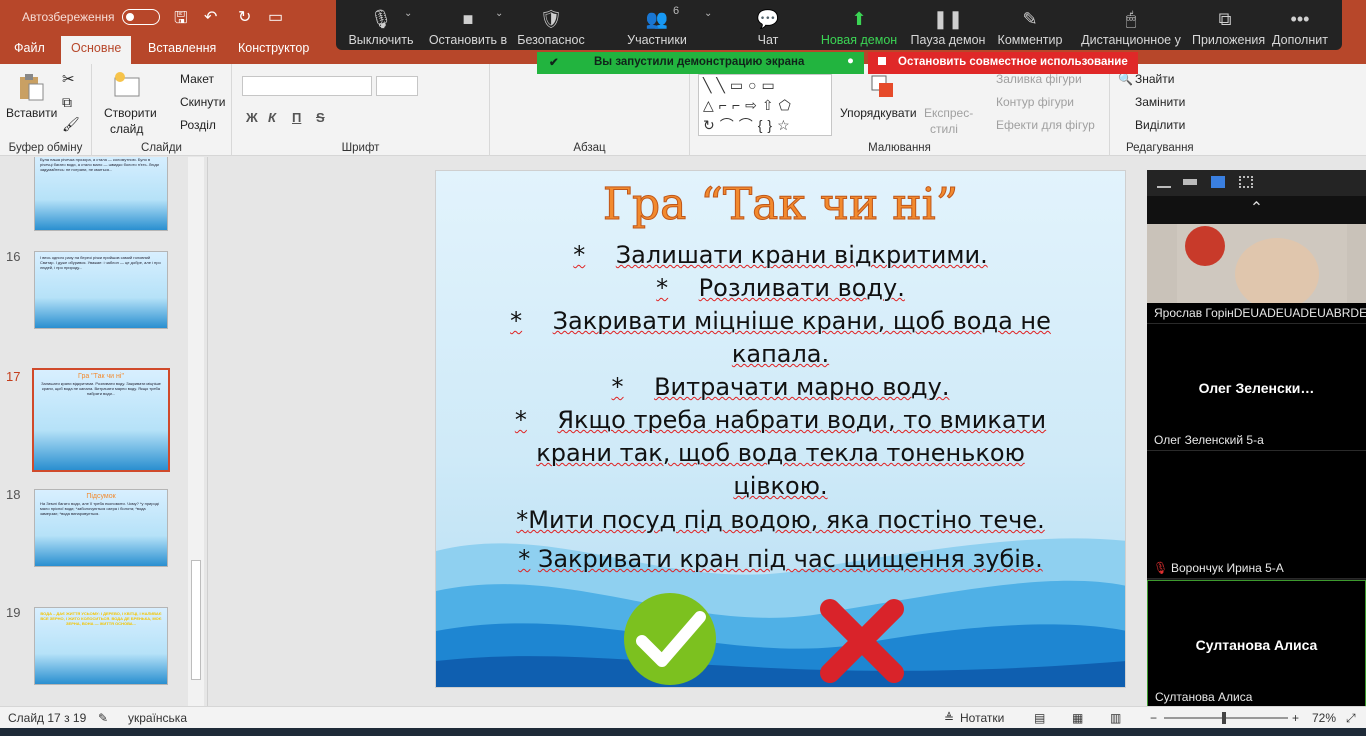 The image size is (1366, 736). I want to click on zoom-level: 72%, so click(1324, 718).